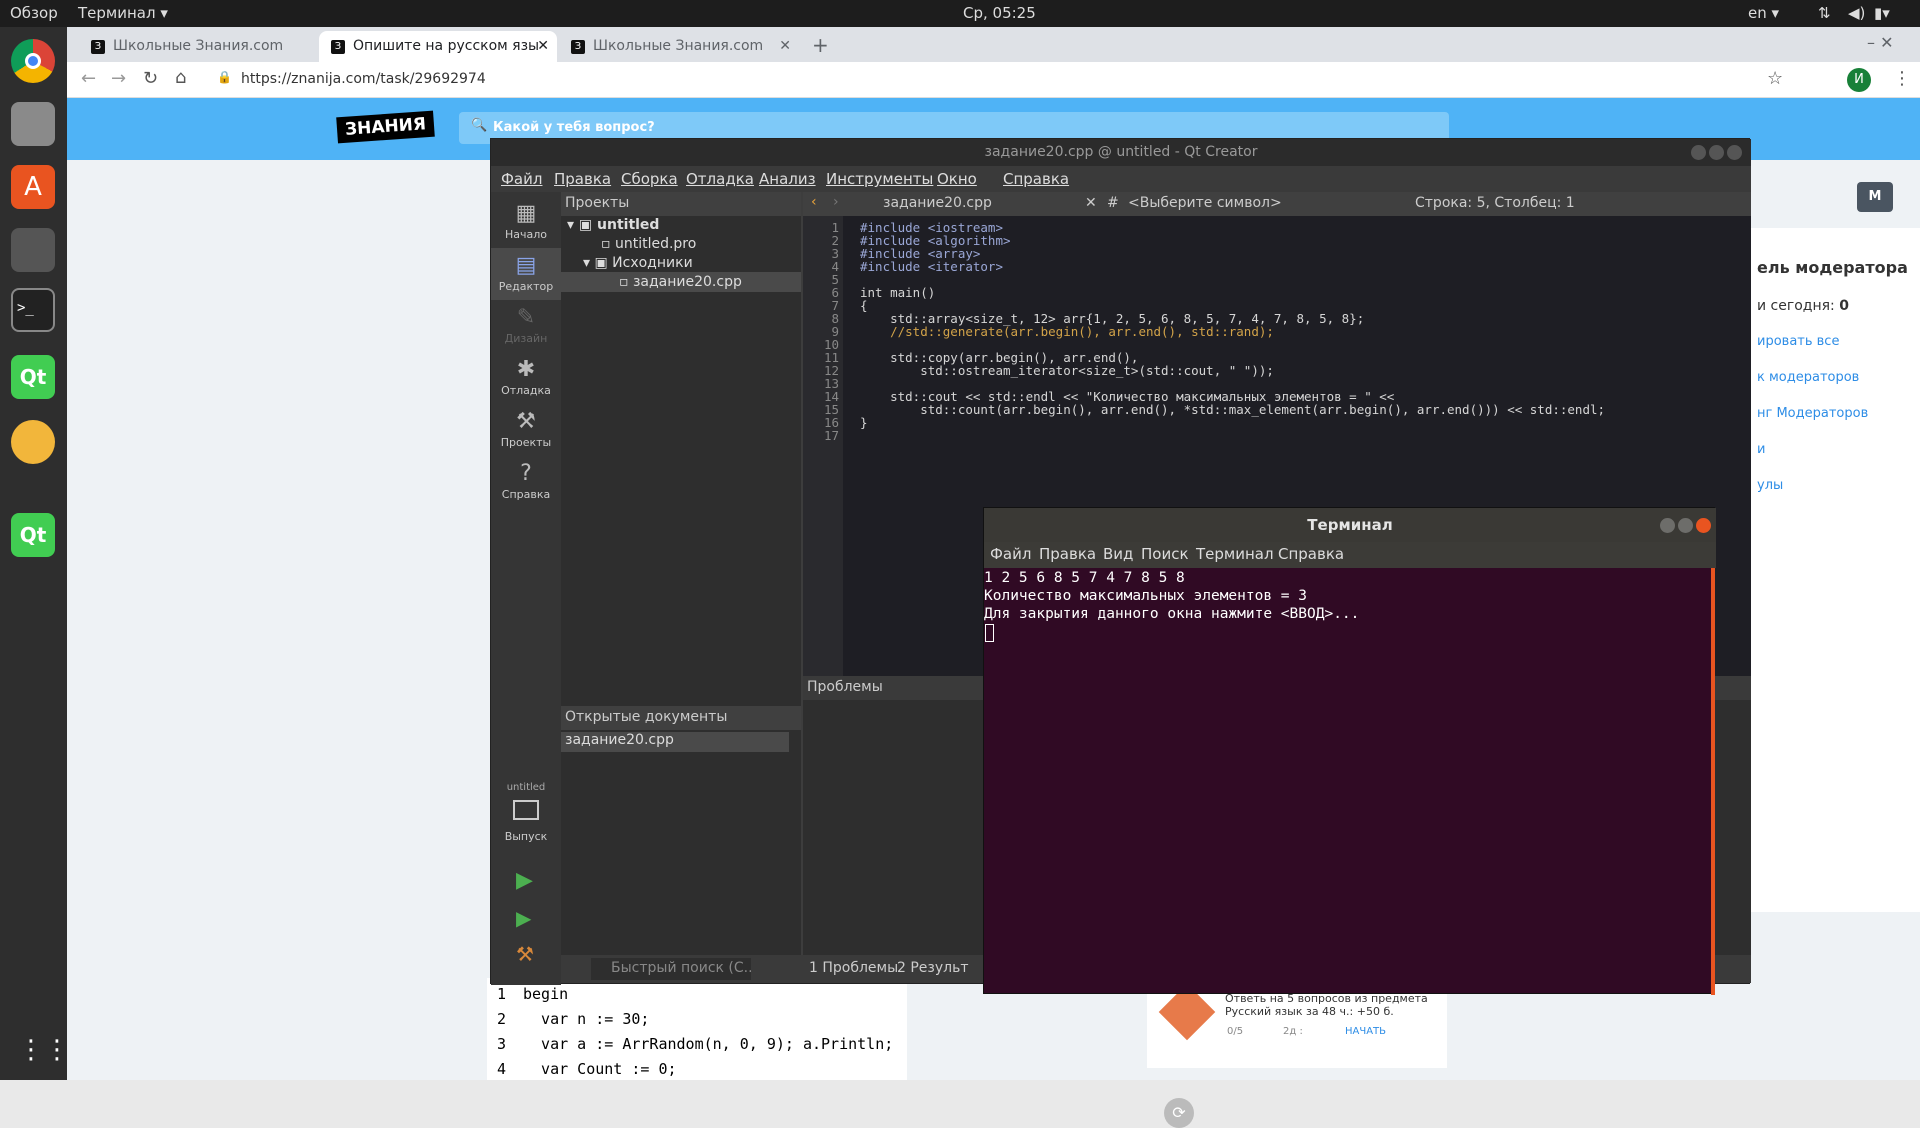 This screenshot has height=1128, width=1920. Describe the element at coordinates (675, 742) in the screenshot. I see `open-doc-item: задание20.cpp` at that location.